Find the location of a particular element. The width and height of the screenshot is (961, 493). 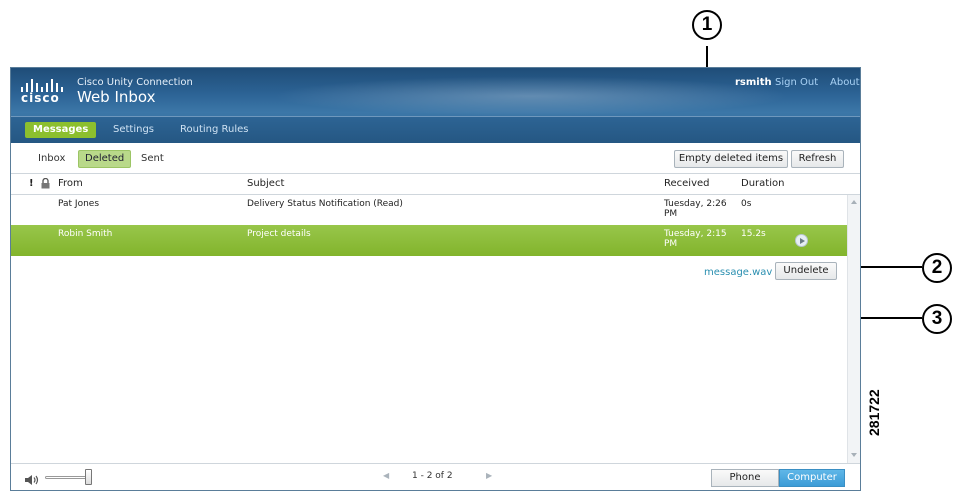

undelete-button: Undelete is located at coordinates (806, 271).